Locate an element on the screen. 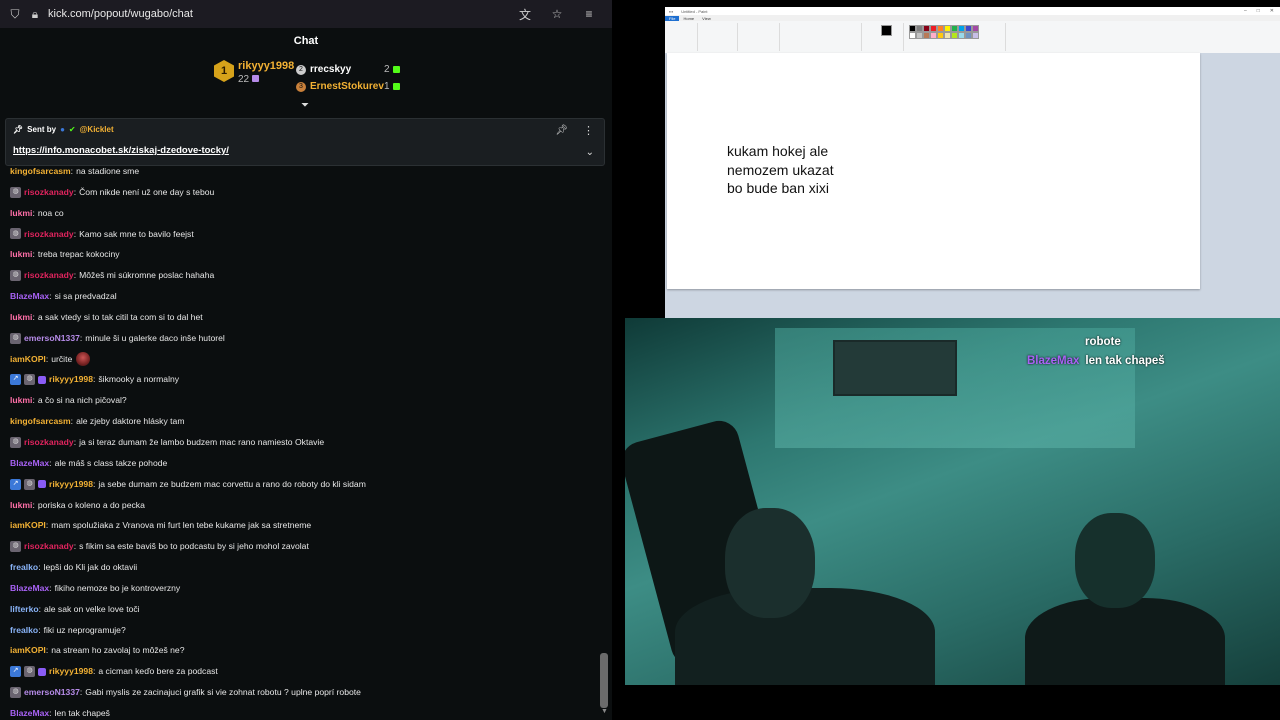  color1-swatch is located at coordinates (886, 30).